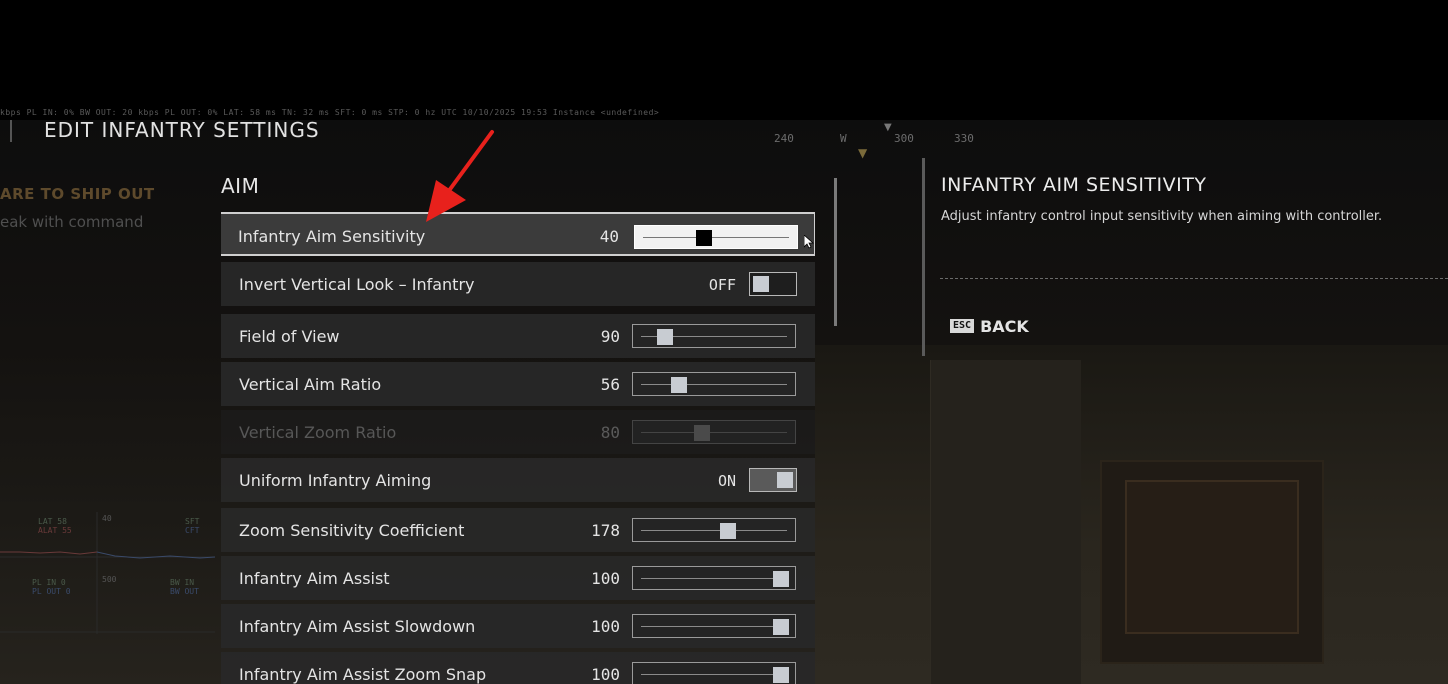  Describe the element at coordinates (11, 131) in the screenshot. I see `title-separator` at that location.